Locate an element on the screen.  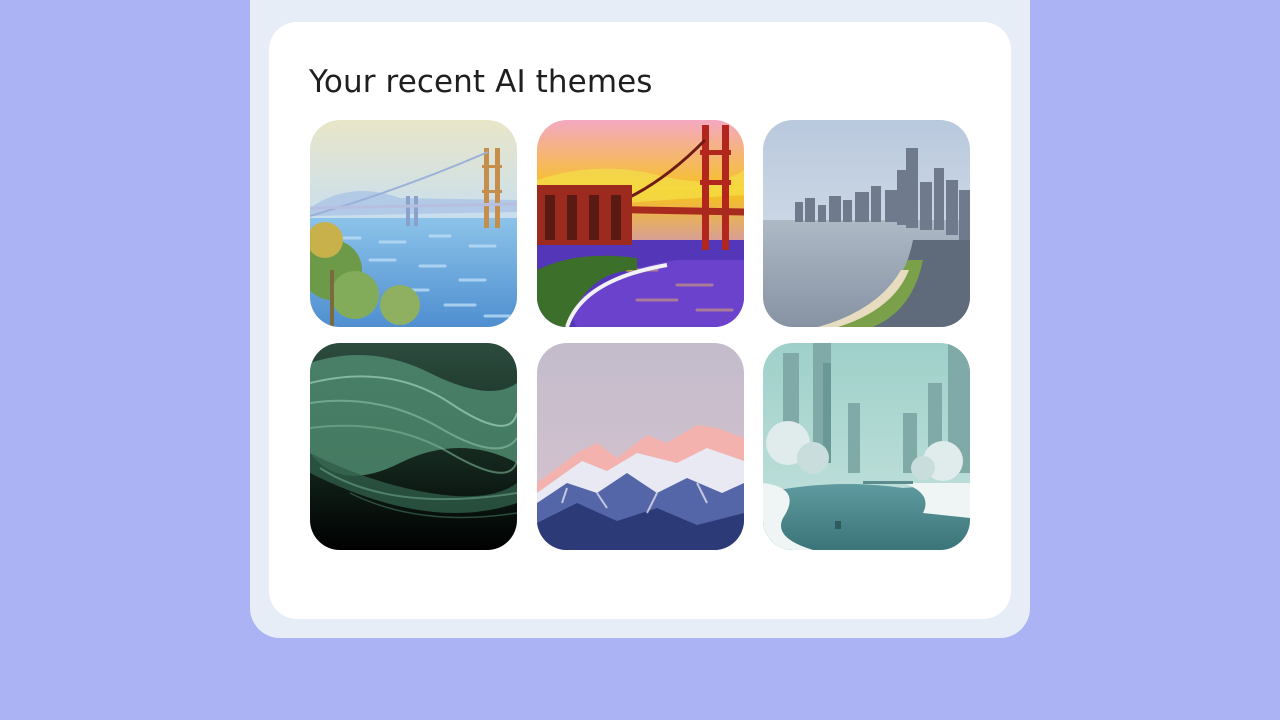
theme-thumbnail-alpenglow-mountains is located at coordinates (640, 446).